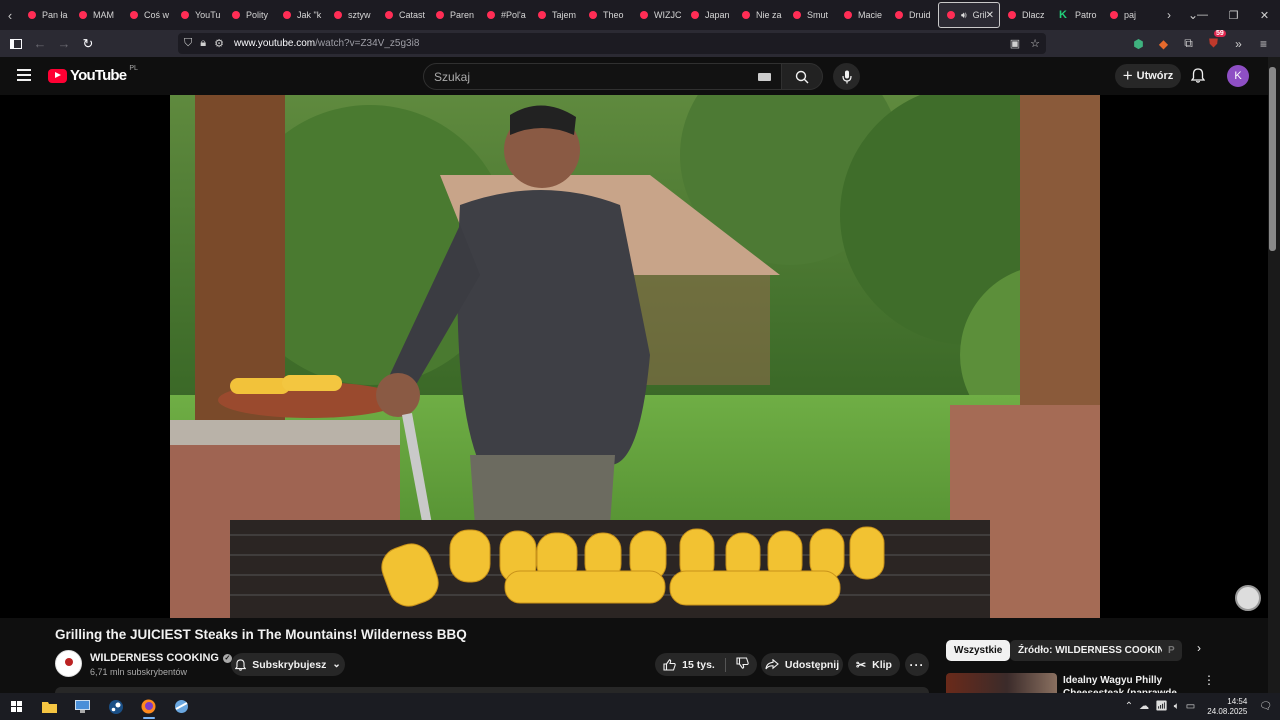 Image resolution: width=1280 pixels, height=720 pixels. I want to click on reload-icon: ↻, so click(88, 43).